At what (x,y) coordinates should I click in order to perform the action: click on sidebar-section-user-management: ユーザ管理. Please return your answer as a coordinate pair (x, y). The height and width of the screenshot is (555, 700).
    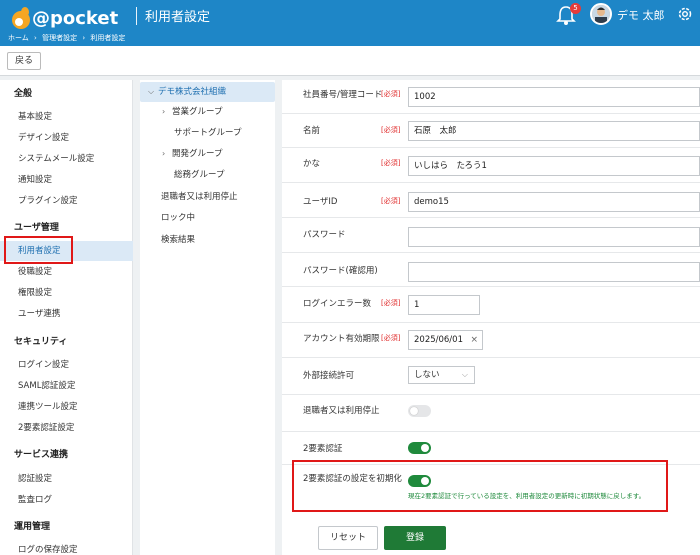
    Looking at the image, I should click on (36, 228).